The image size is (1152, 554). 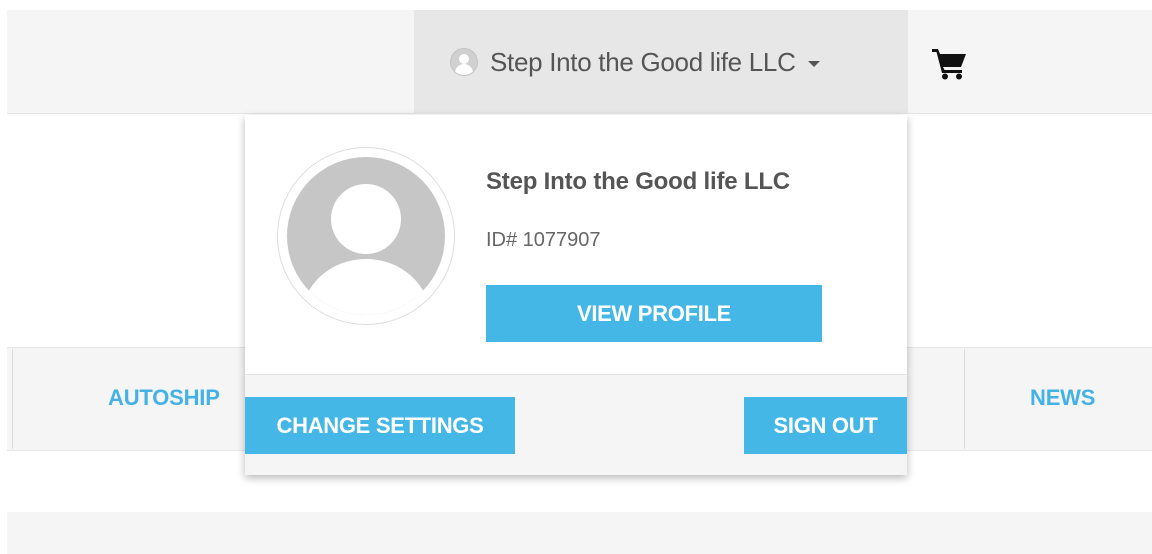 I want to click on nav-item-autoship: AUTOSHIP, so click(x=164, y=398).